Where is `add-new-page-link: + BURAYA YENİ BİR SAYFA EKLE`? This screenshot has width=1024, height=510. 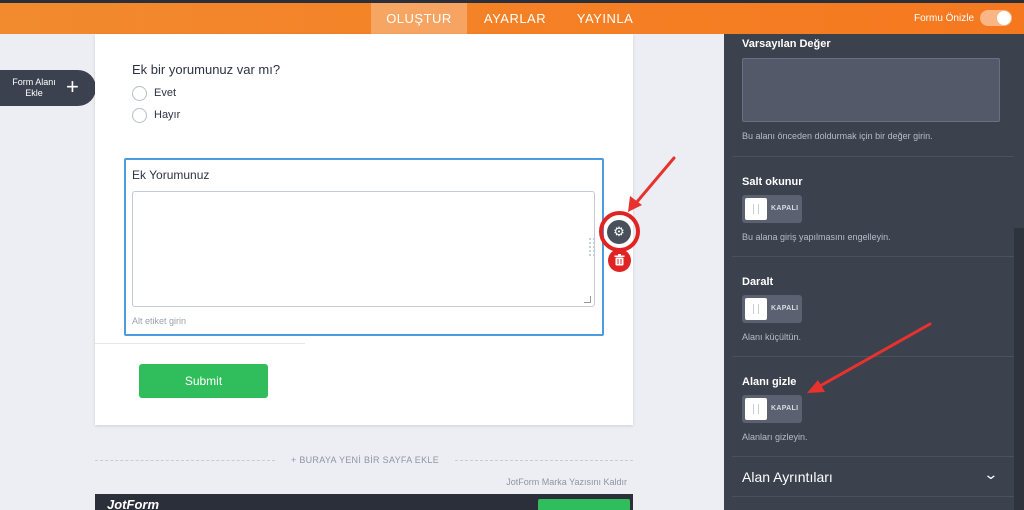
add-new-page-link: + BURAYA YENİ BİR SAYFA EKLE is located at coordinates (365, 460).